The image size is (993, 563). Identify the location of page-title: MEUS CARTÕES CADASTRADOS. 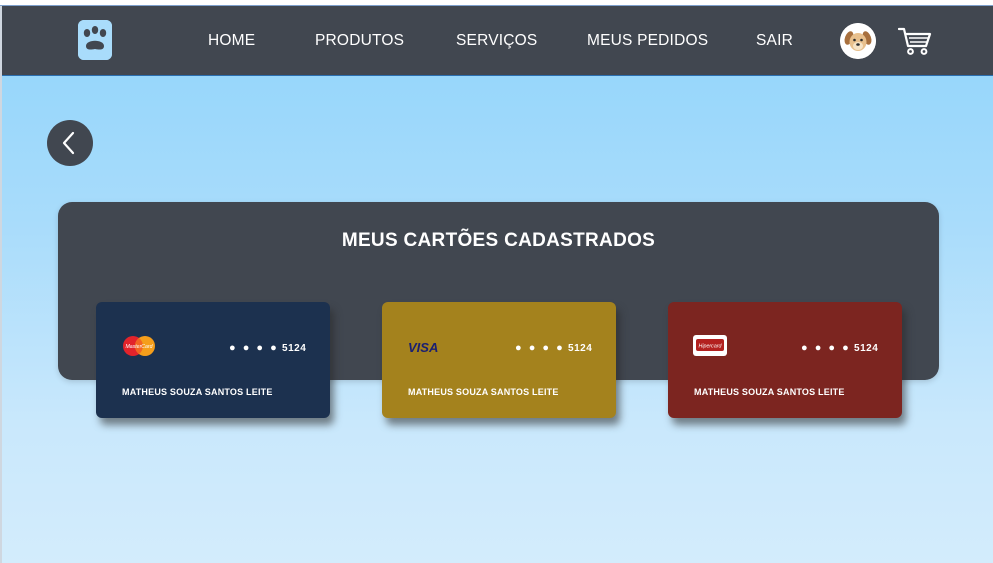
(498, 240).